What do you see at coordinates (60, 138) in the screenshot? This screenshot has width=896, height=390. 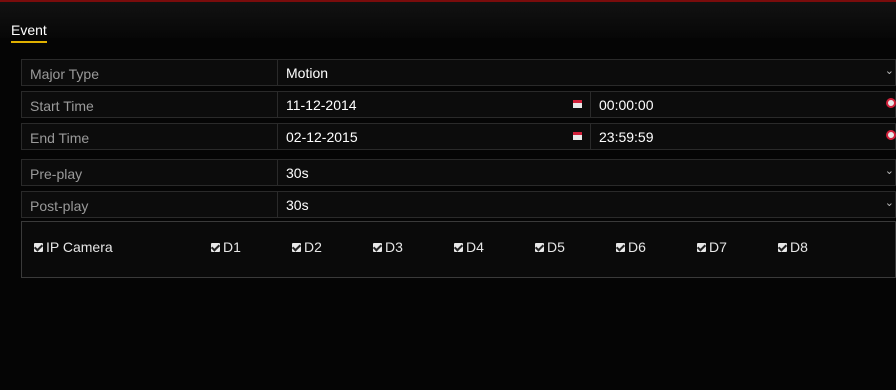 I see `end-time-label: End Time` at bounding box center [60, 138].